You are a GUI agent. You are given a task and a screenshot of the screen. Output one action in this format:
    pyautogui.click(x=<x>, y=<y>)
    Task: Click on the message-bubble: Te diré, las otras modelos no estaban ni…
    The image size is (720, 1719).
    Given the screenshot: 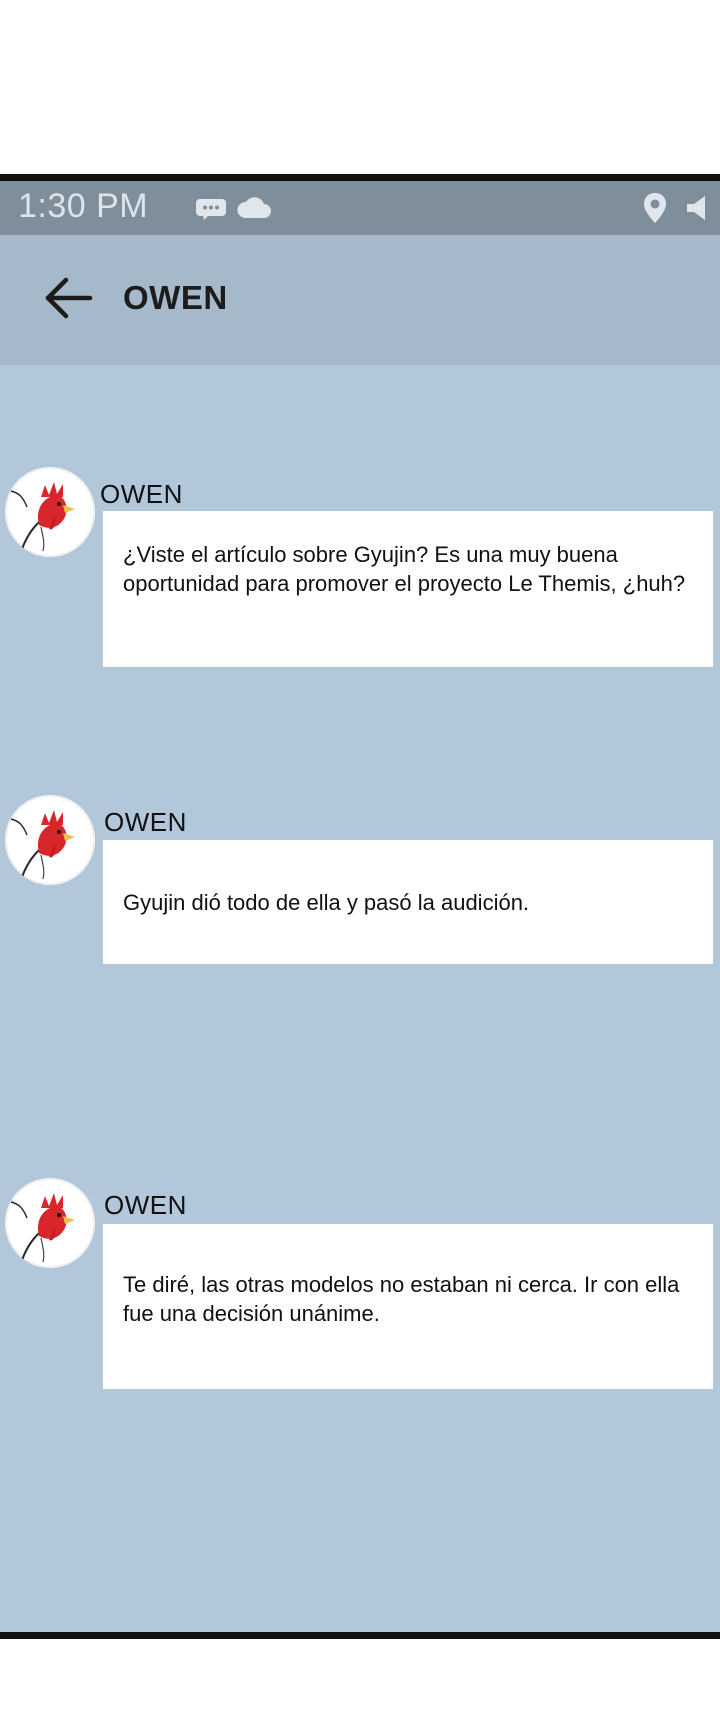 What is the action you would take?
    pyautogui.click(x=408, y=1306)
    